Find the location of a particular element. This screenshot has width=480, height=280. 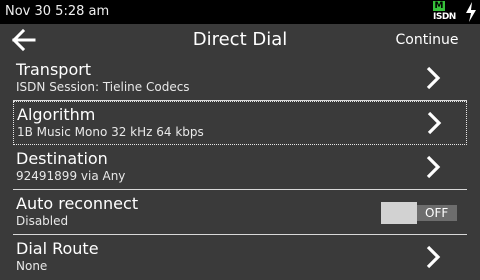

list-item-auto-reconnect: Auto reconnect Disabled OFF is located at coordinates (240, 213).